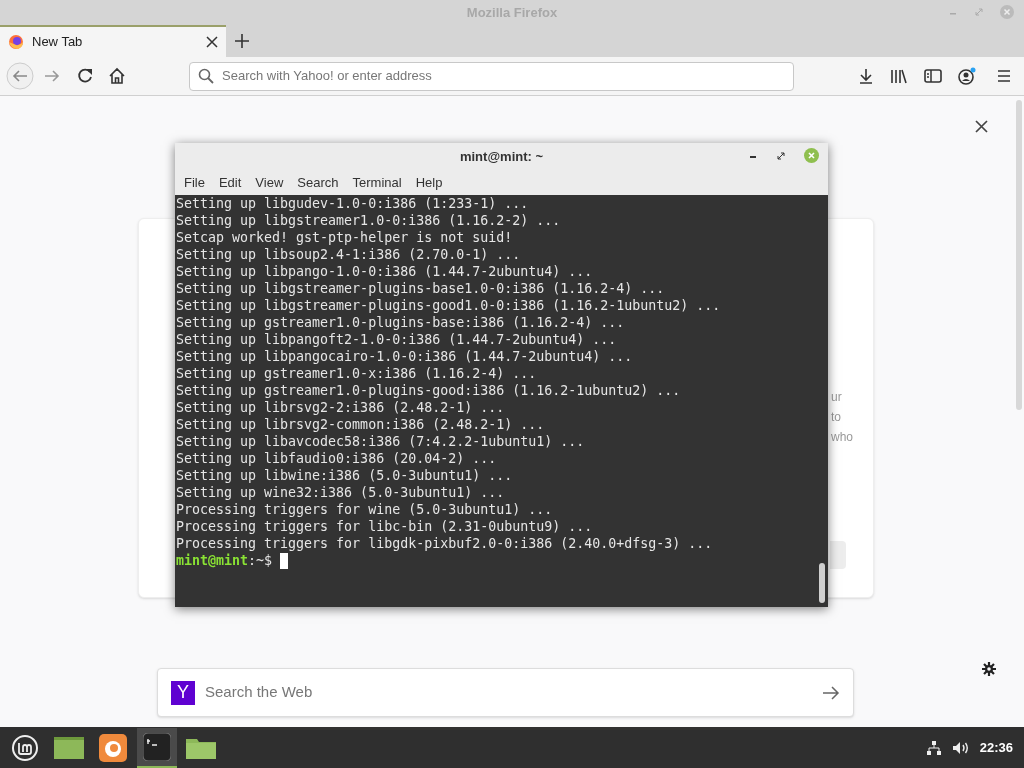  What do you see at coordinates (212, 560) in the screenshot?
I see `prompt-user: mint@mint` at bounding box center [212, 560].